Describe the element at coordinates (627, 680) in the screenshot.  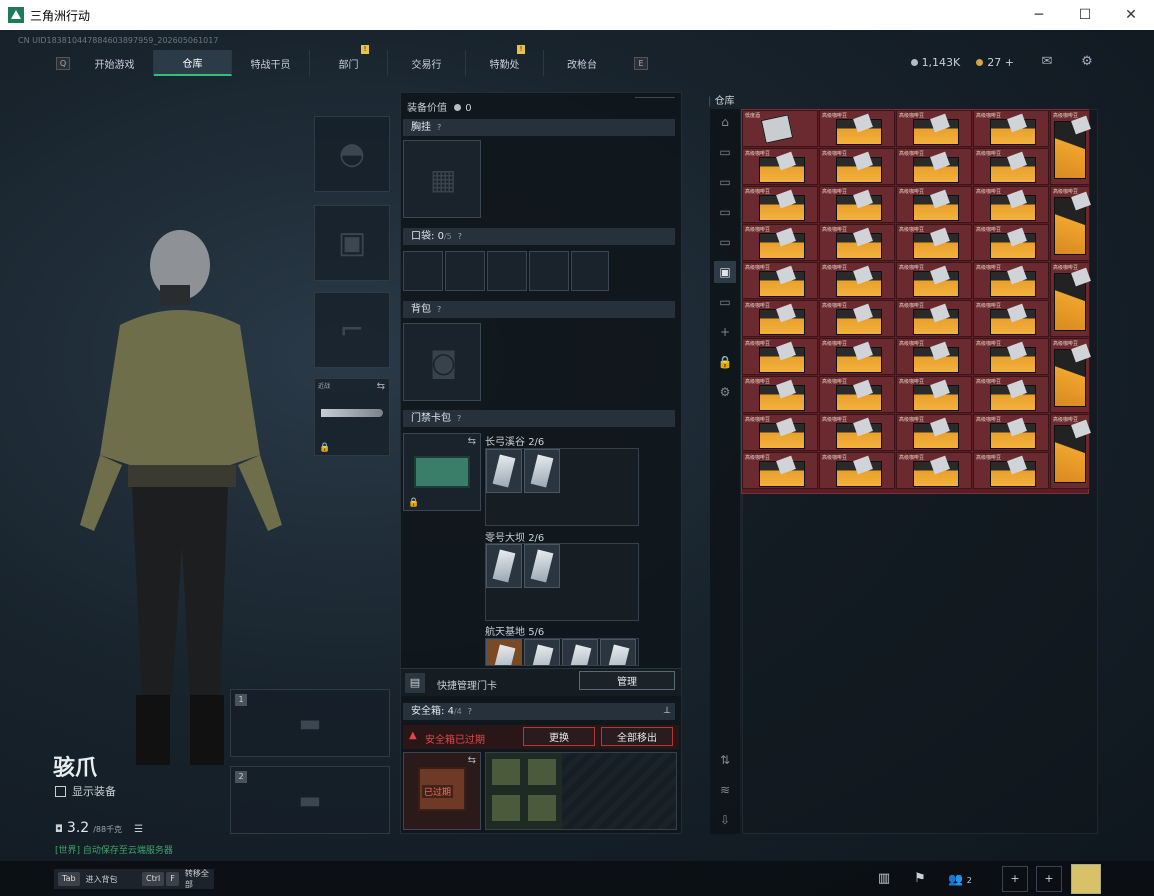
I see `manage-button: 管理` at that location.